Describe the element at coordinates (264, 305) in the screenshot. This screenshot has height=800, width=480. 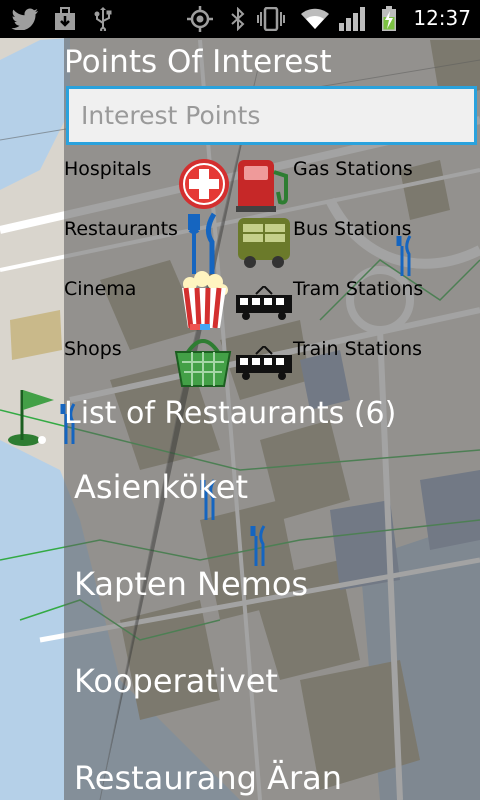
I see `tram-icon` at that location.